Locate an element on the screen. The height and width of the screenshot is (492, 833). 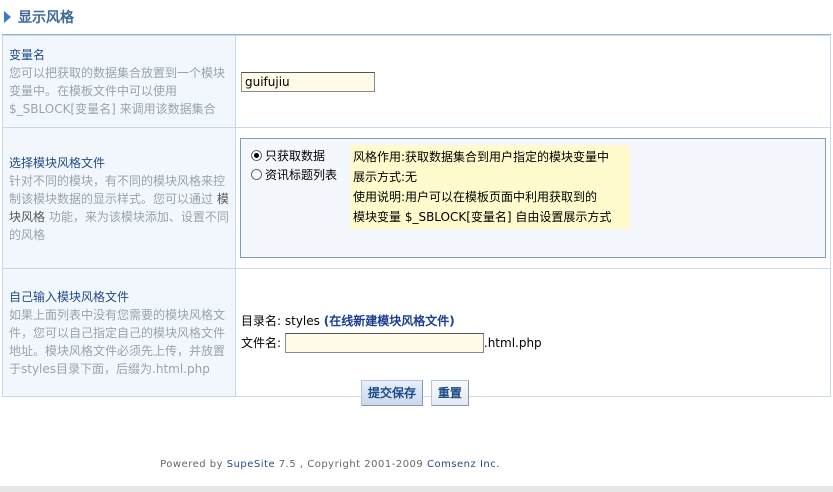
file-name-line: 文件名: .html.php is located at coordinates (535, 343).